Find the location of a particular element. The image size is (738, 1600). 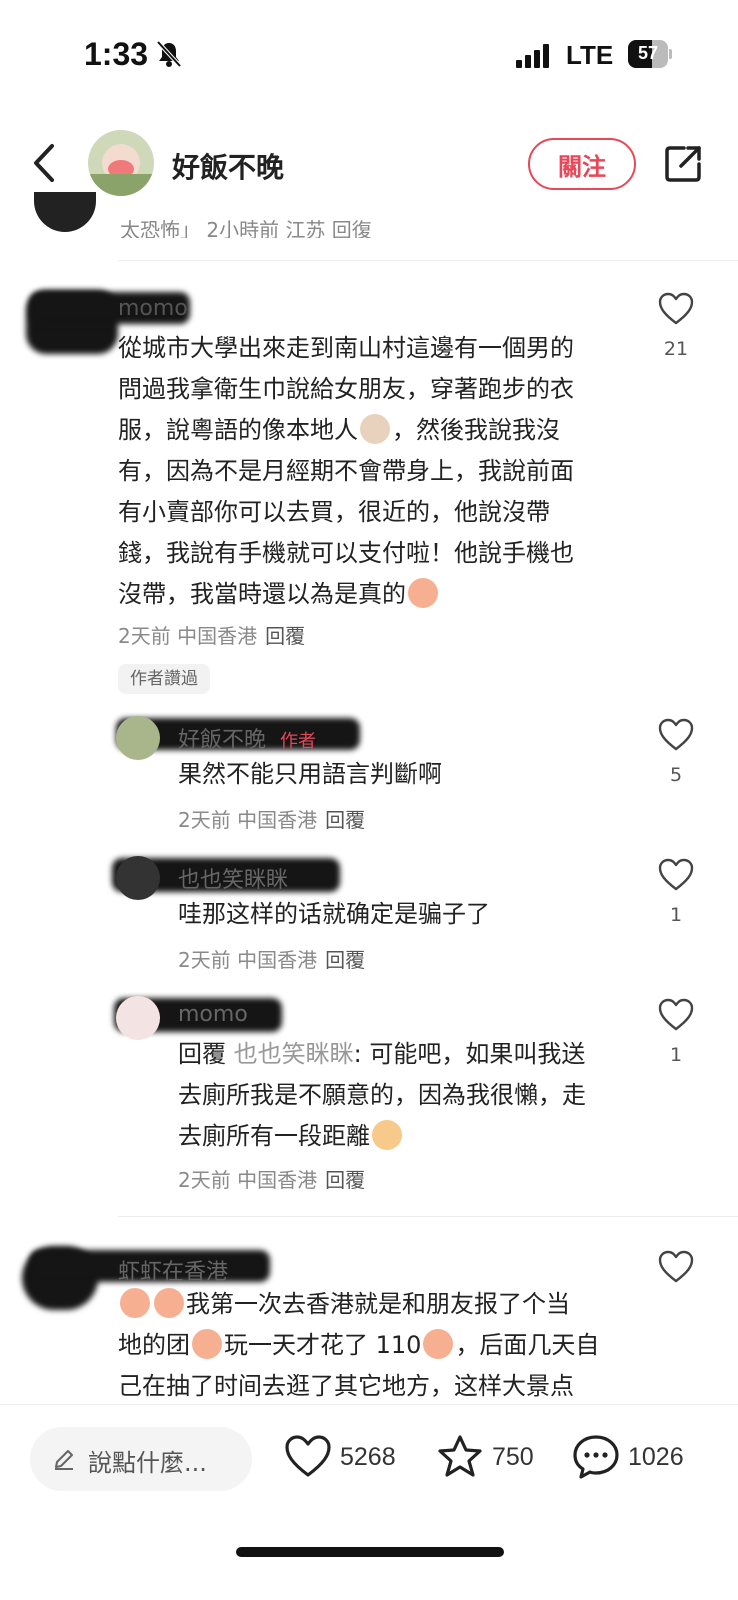

pencil-icon is located at coordinates (64, 1460).